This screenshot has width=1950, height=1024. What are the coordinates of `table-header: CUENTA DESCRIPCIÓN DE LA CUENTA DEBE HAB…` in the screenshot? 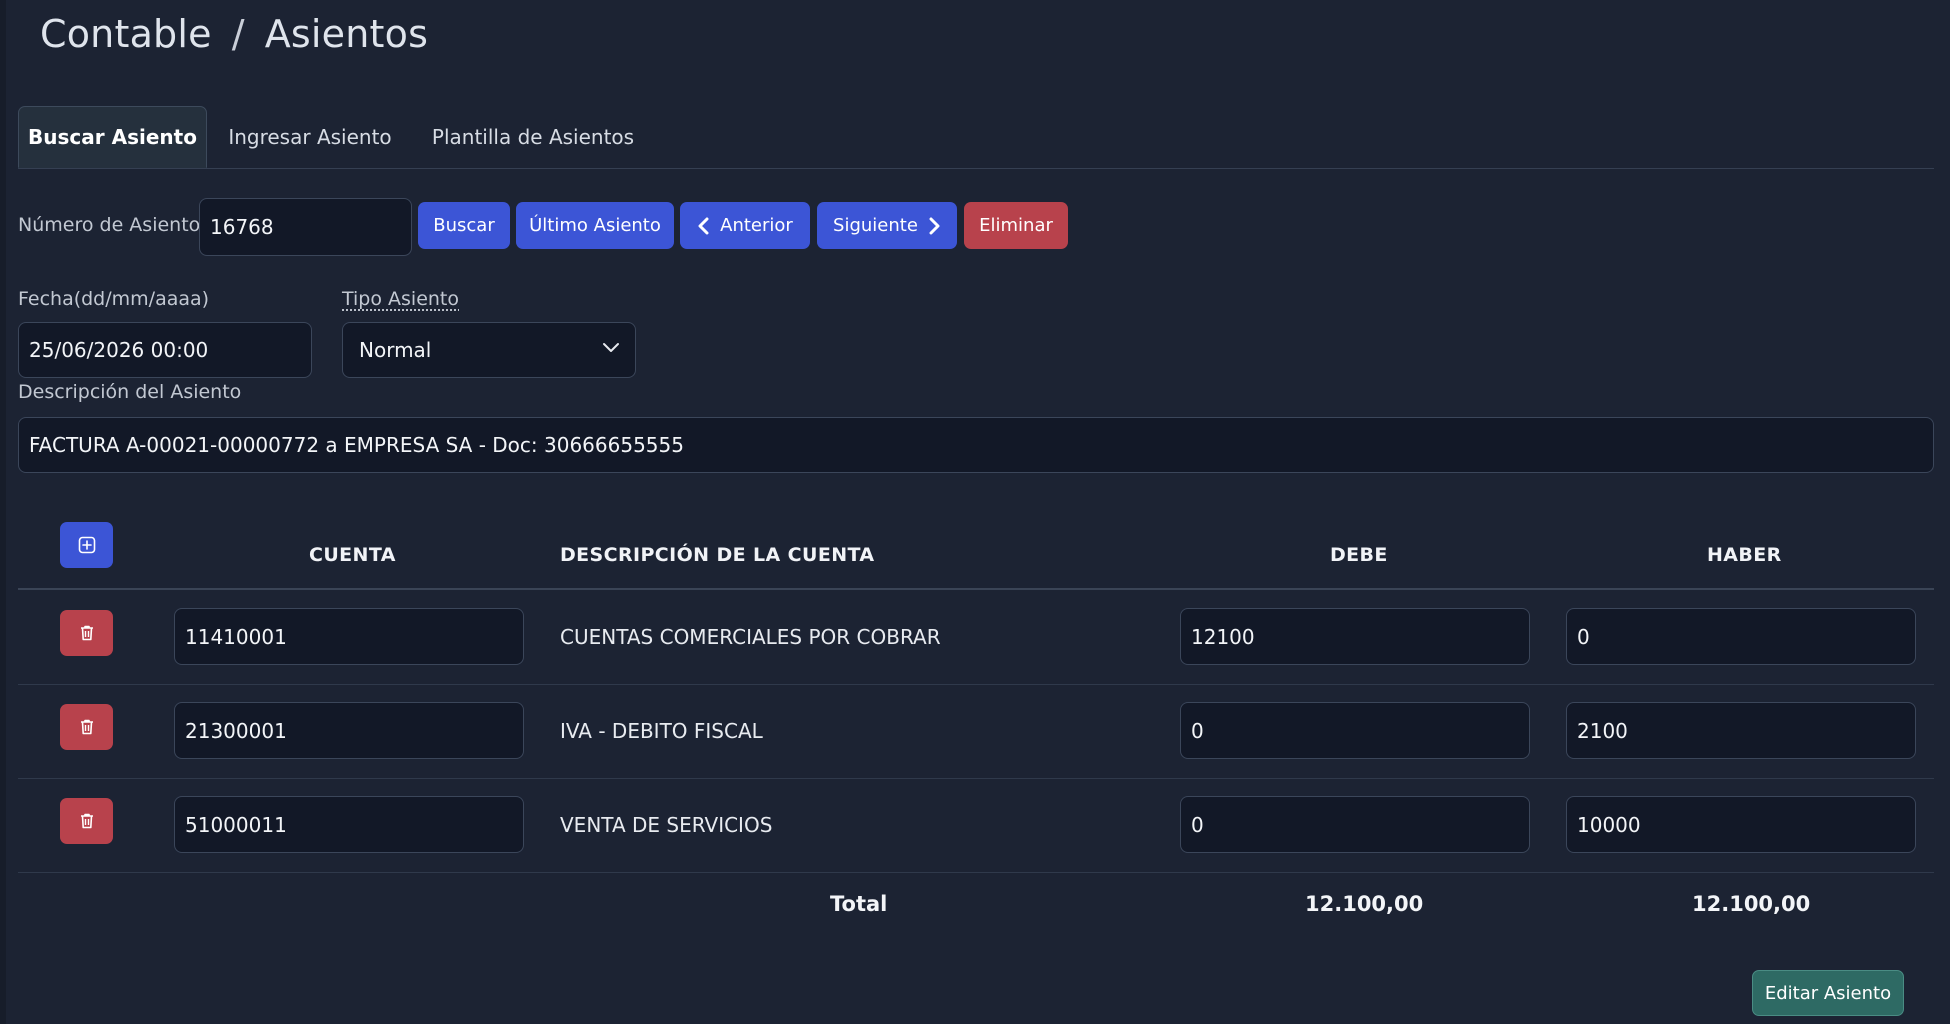 It's located at (976, 553).